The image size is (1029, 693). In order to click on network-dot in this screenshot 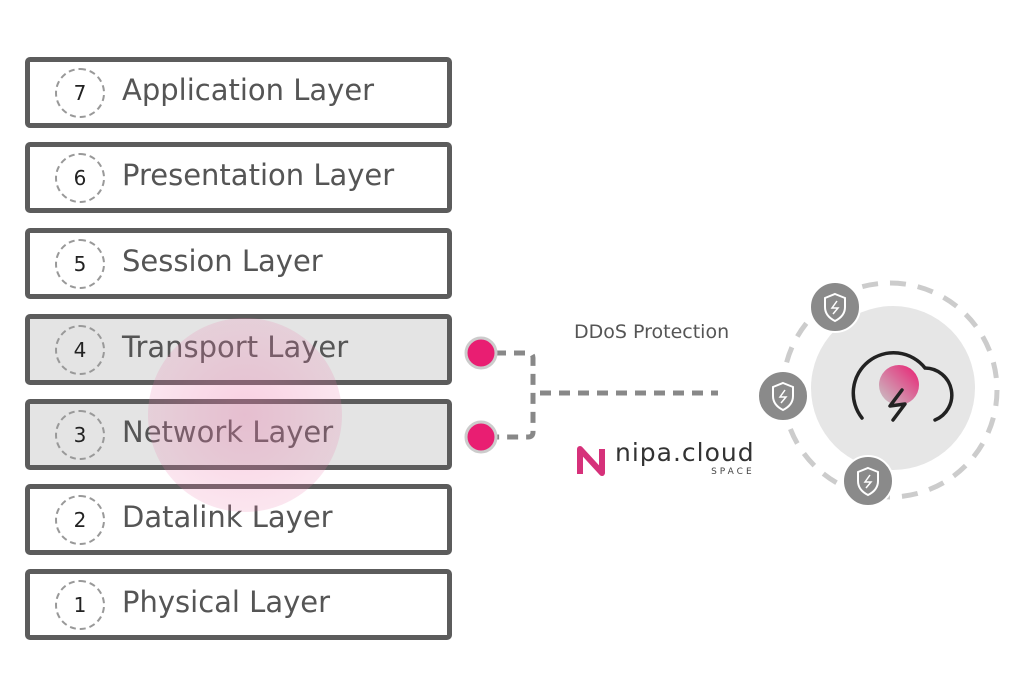, I will do `click(481, 437)`.